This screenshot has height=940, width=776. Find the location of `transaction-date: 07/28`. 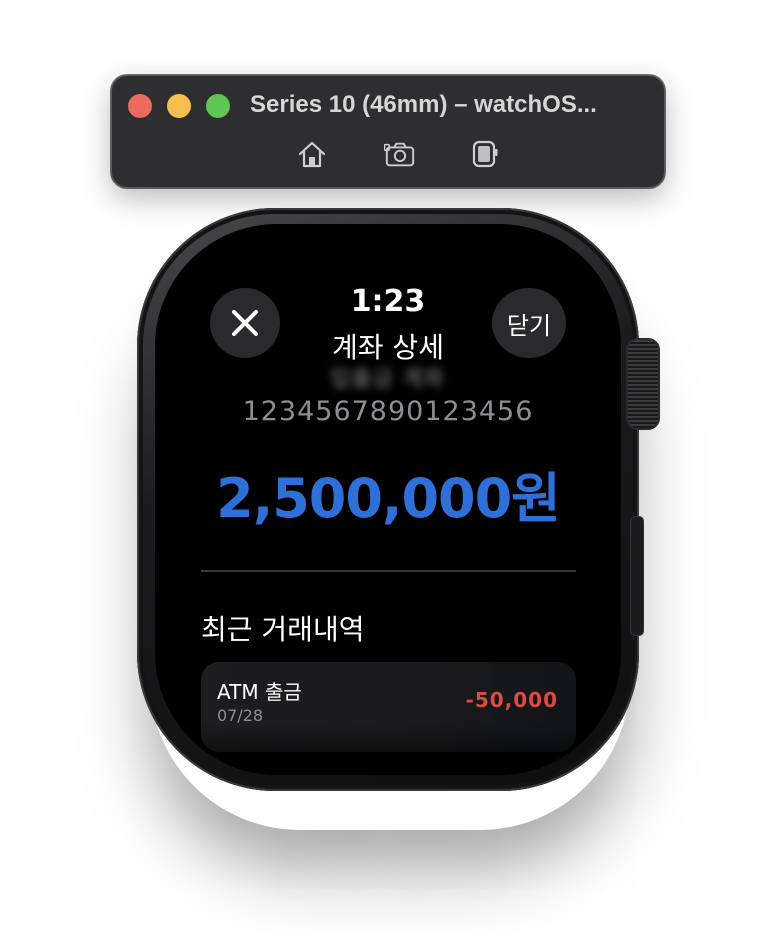

transaction-date: 07/28 is located at coordinates (240, 715).